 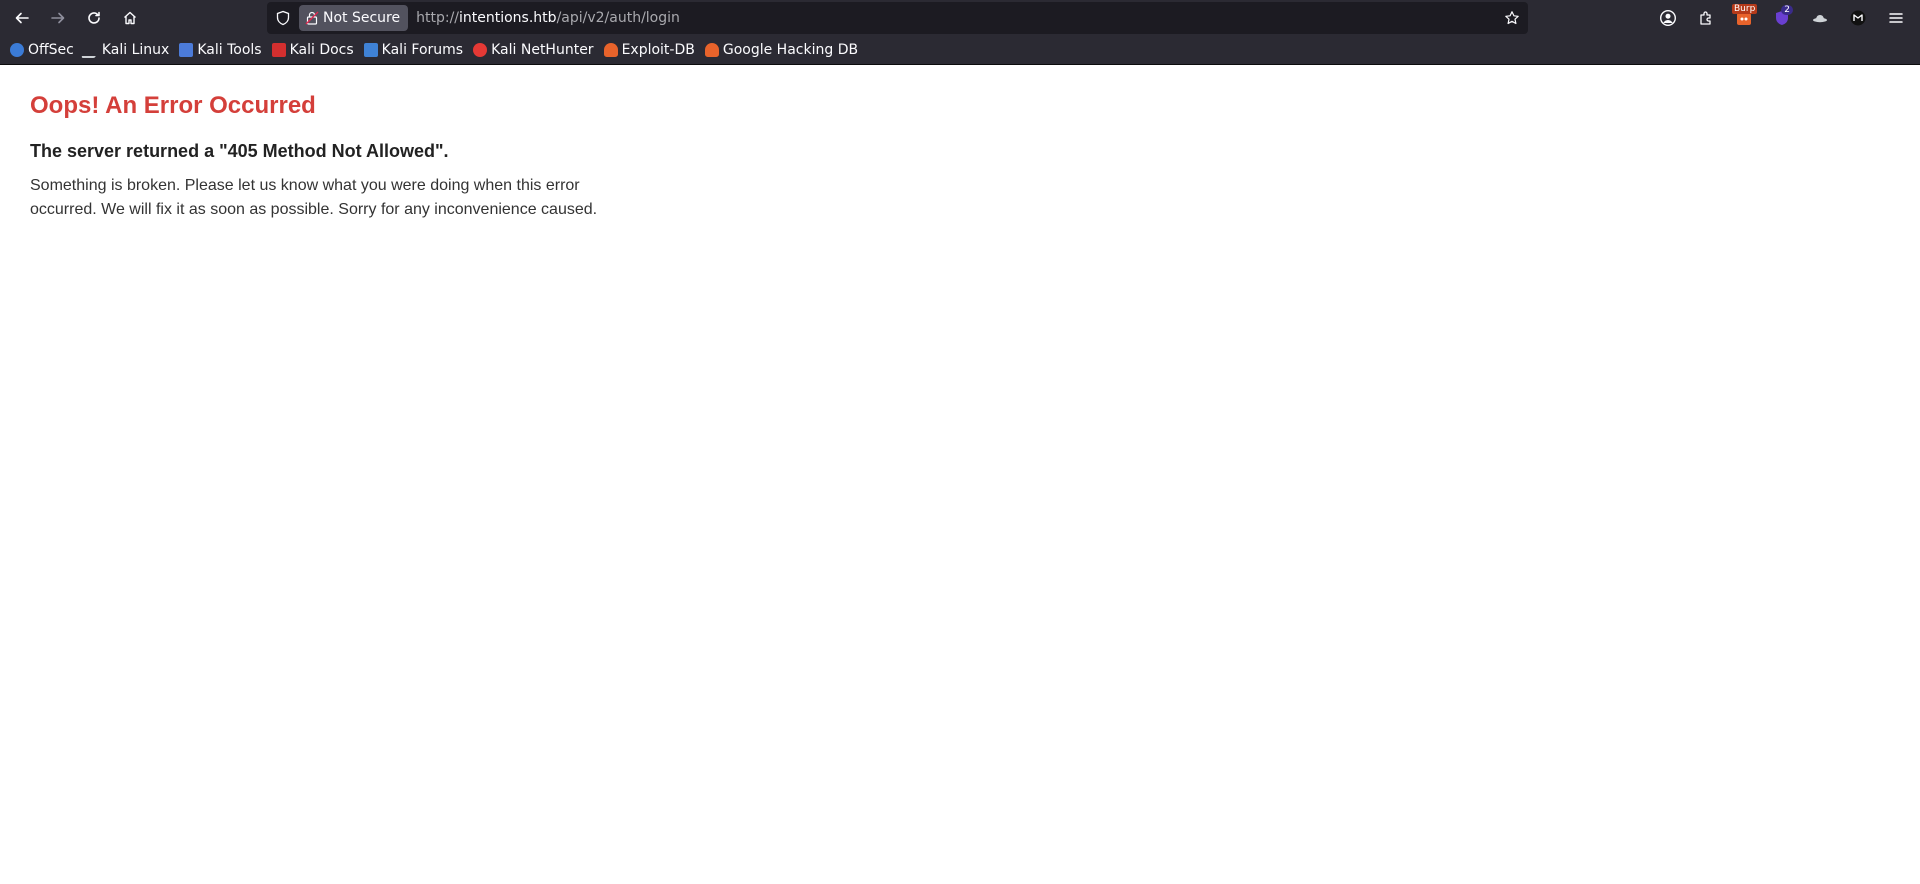 I want to click on extensions-icon, so click(x=1706, y=18).